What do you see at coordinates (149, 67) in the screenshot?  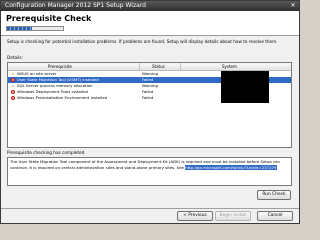 I see `table-header: Prerequisite Status System` at bounding box center [149, 67].